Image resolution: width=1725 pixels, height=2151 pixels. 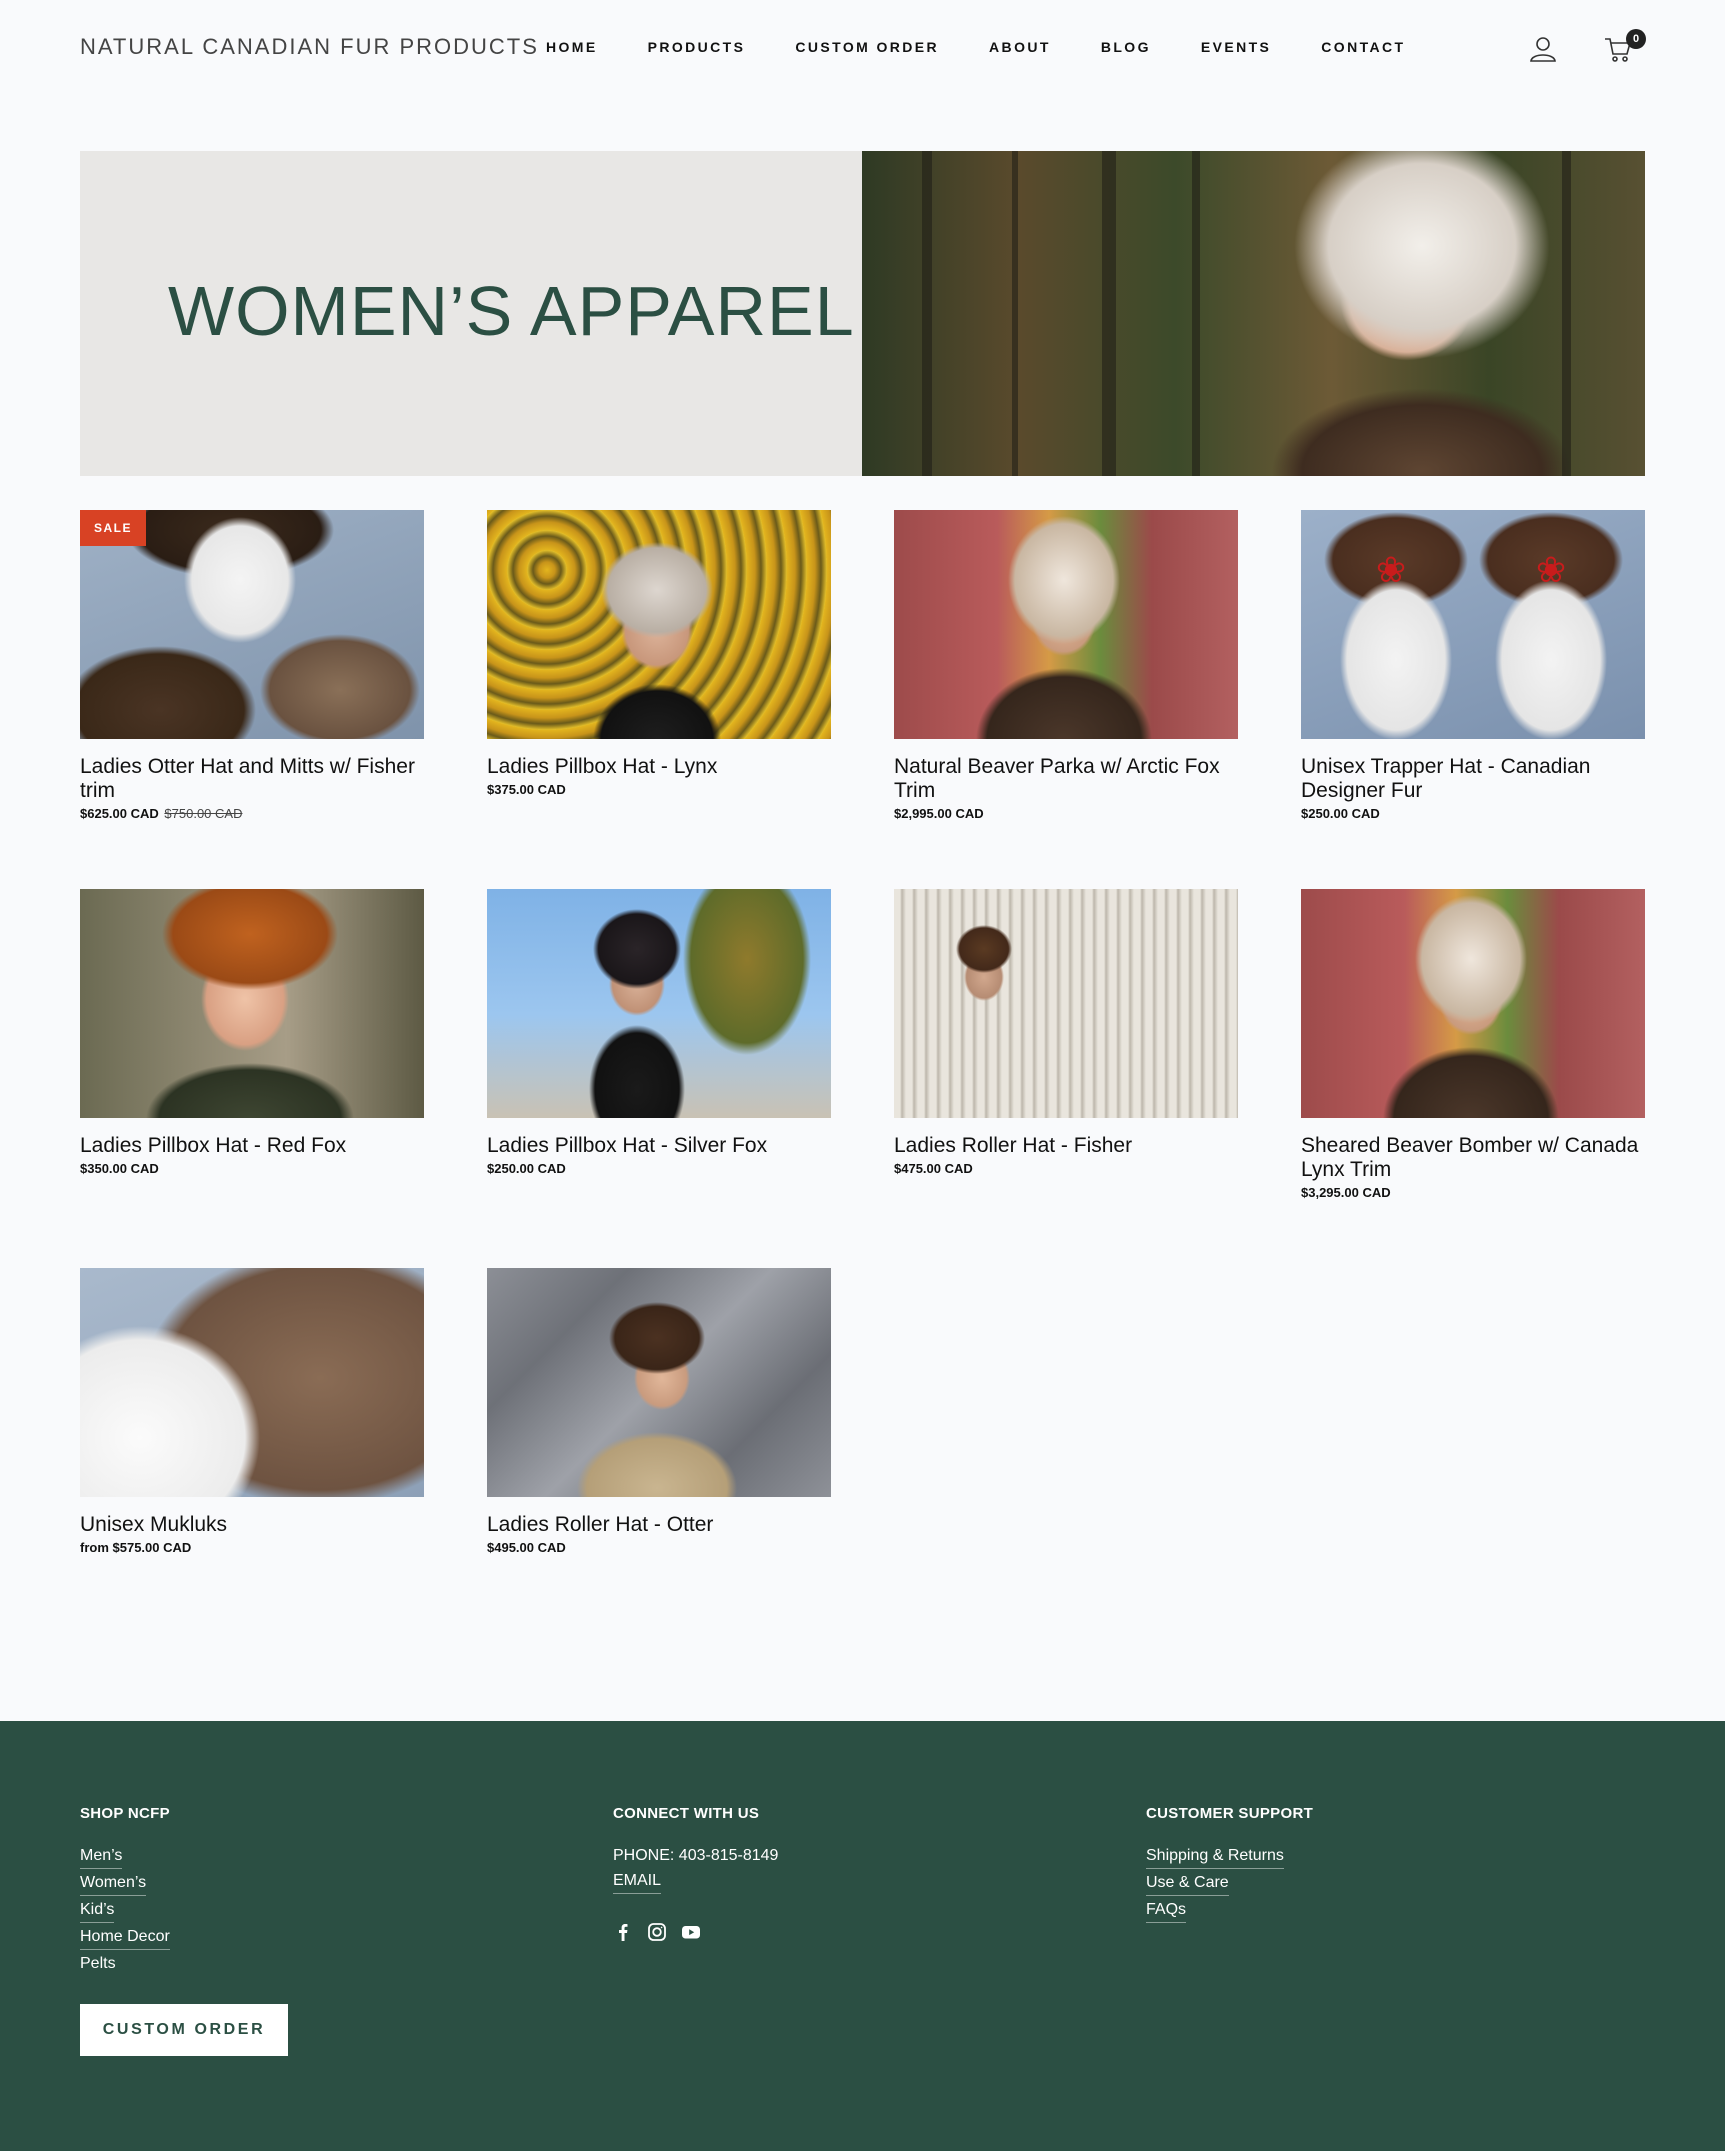 I want to click on product-price: $375.00 CAD, so click(x=526, y=789).